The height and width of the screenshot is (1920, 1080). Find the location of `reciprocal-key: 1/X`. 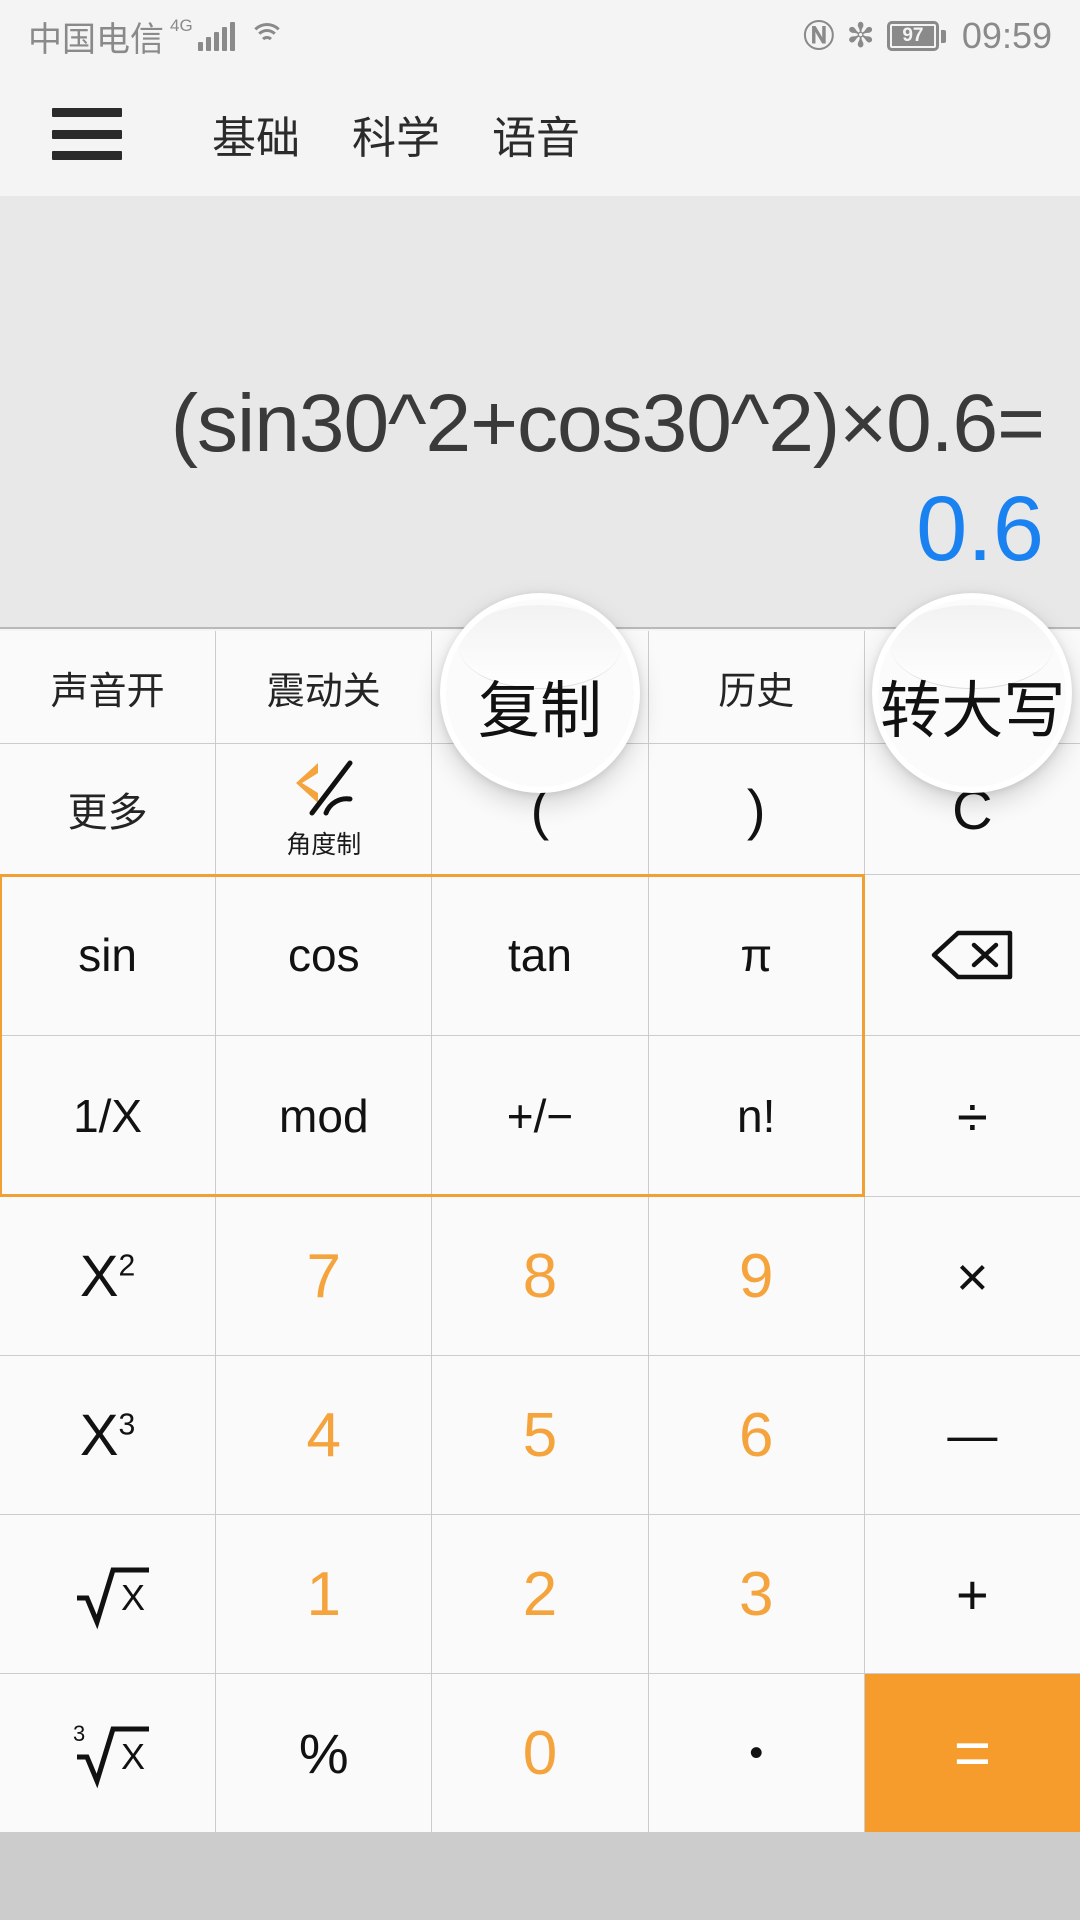

reciprocal-key: 1/X is located at coordinates (108, 1116).